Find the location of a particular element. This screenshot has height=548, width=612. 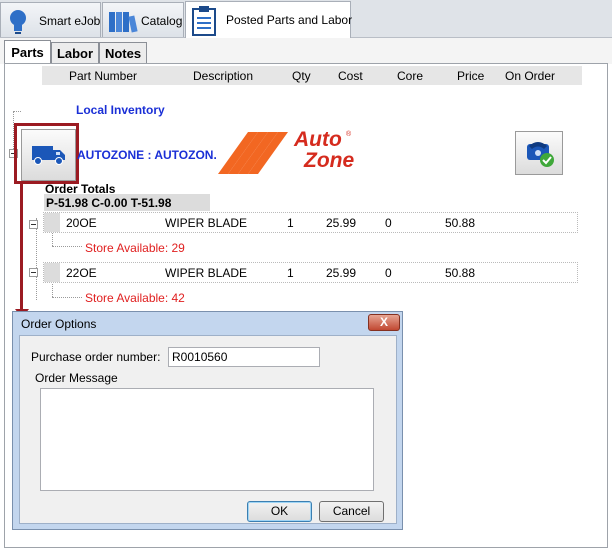

col-core: Core is located at coordinates (410, 76).